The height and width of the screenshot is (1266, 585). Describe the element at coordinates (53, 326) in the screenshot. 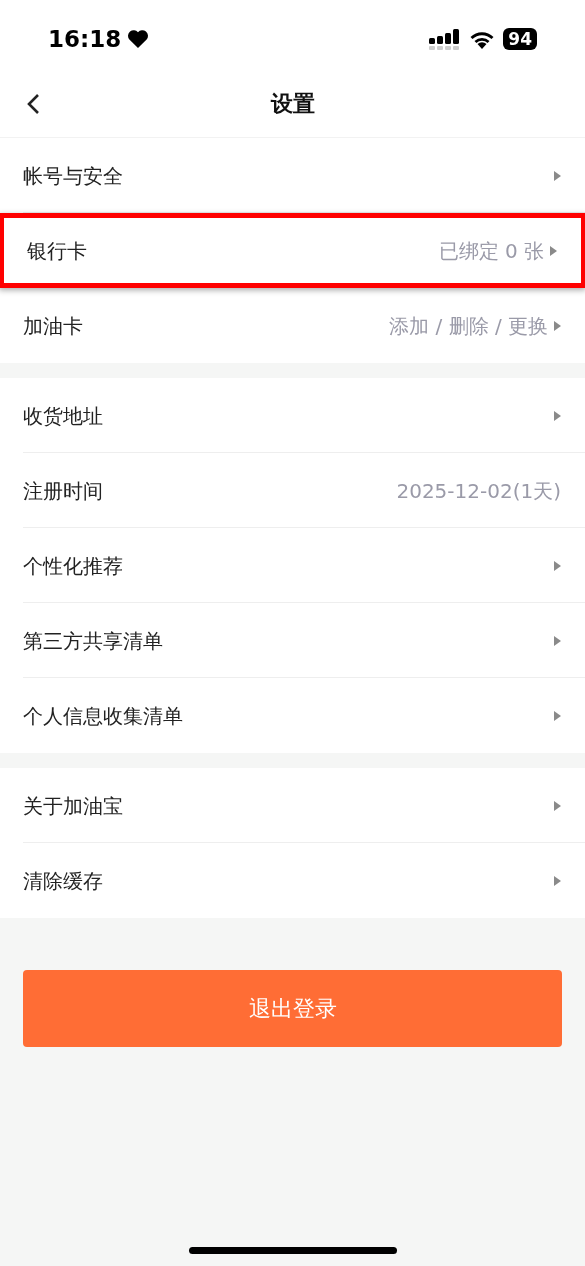

I see `row-label: 加油卡` at that location.